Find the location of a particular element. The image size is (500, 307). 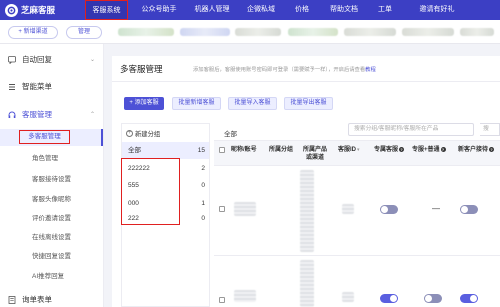

group-count: 15 is located at coordinates (201, 150).